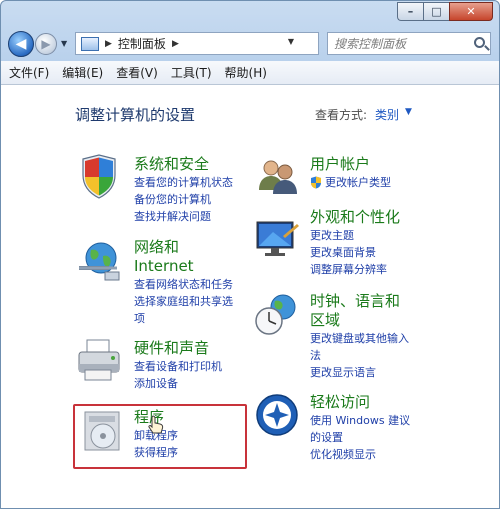 The width and height of the screenshot is (500, 509). I want to click on link-change-keyboard-input-cont: 法, so click(359, 355).